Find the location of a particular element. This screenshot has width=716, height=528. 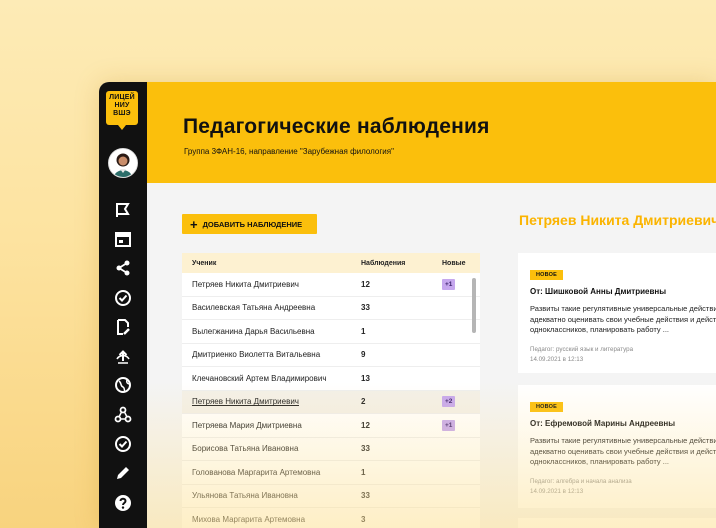

table-row: Клечановский Артем Владимирович 13 is located at coordinates (331, 379).